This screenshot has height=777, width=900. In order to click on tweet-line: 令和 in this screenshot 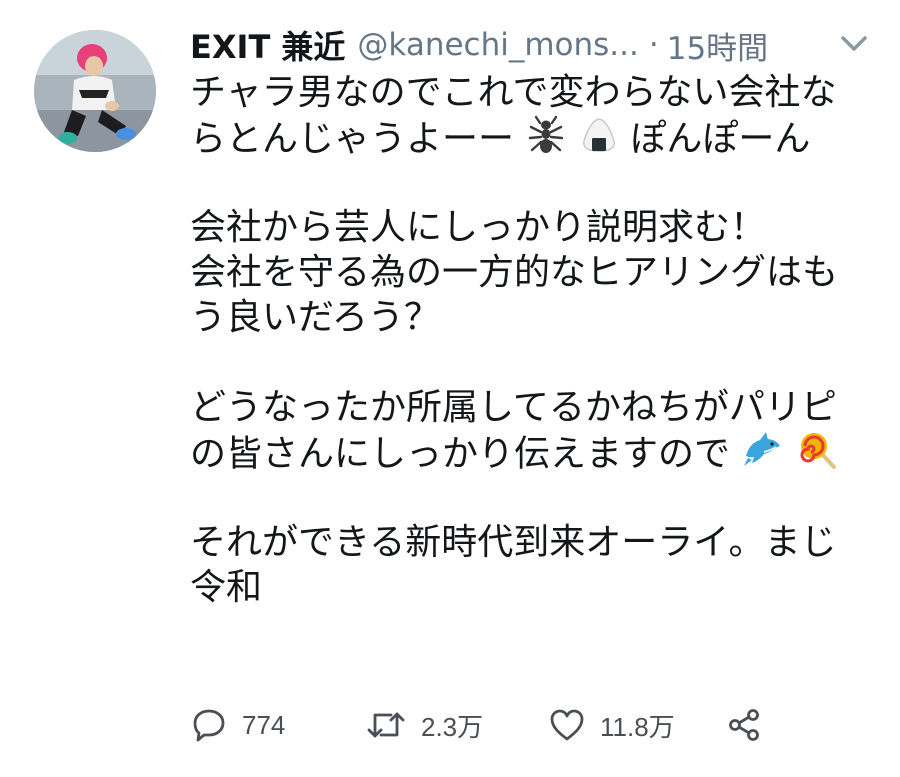, I will do `click(226, 587)`.